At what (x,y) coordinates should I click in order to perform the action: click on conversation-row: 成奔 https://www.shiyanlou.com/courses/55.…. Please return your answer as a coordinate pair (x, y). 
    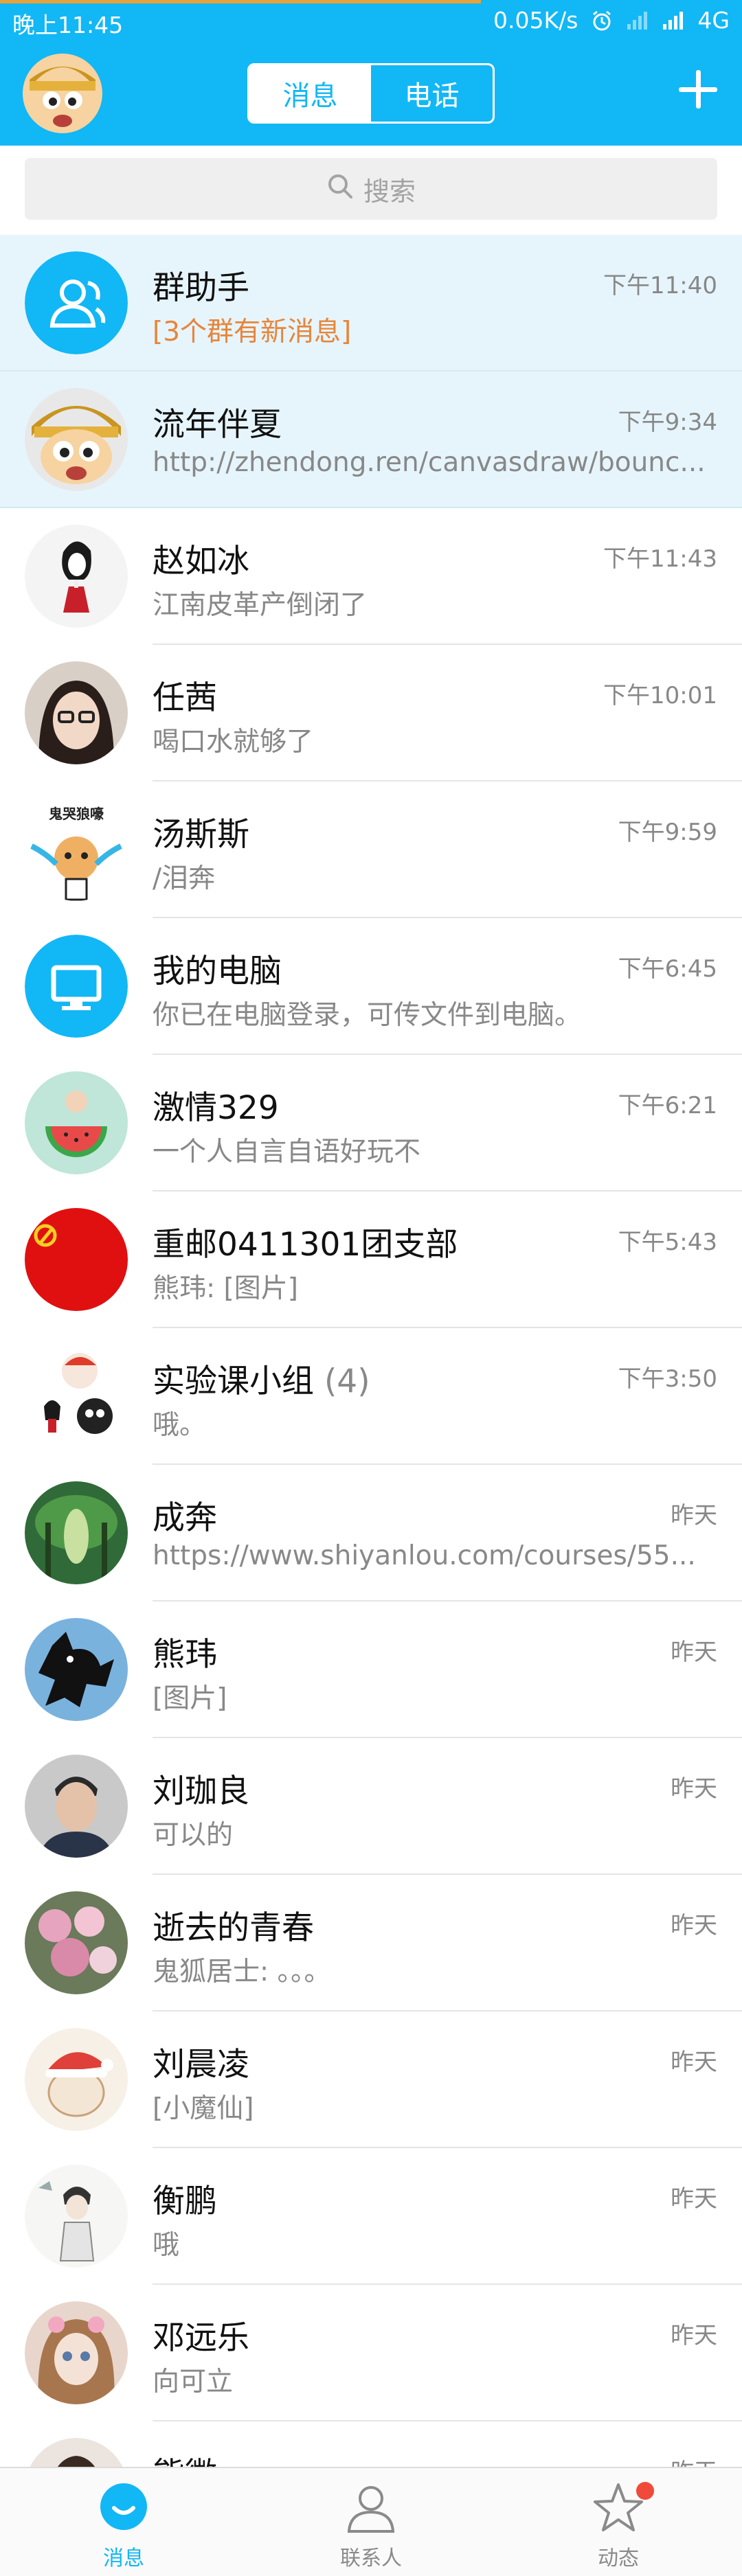
    Looking at the image, I should click on (371, 1533).